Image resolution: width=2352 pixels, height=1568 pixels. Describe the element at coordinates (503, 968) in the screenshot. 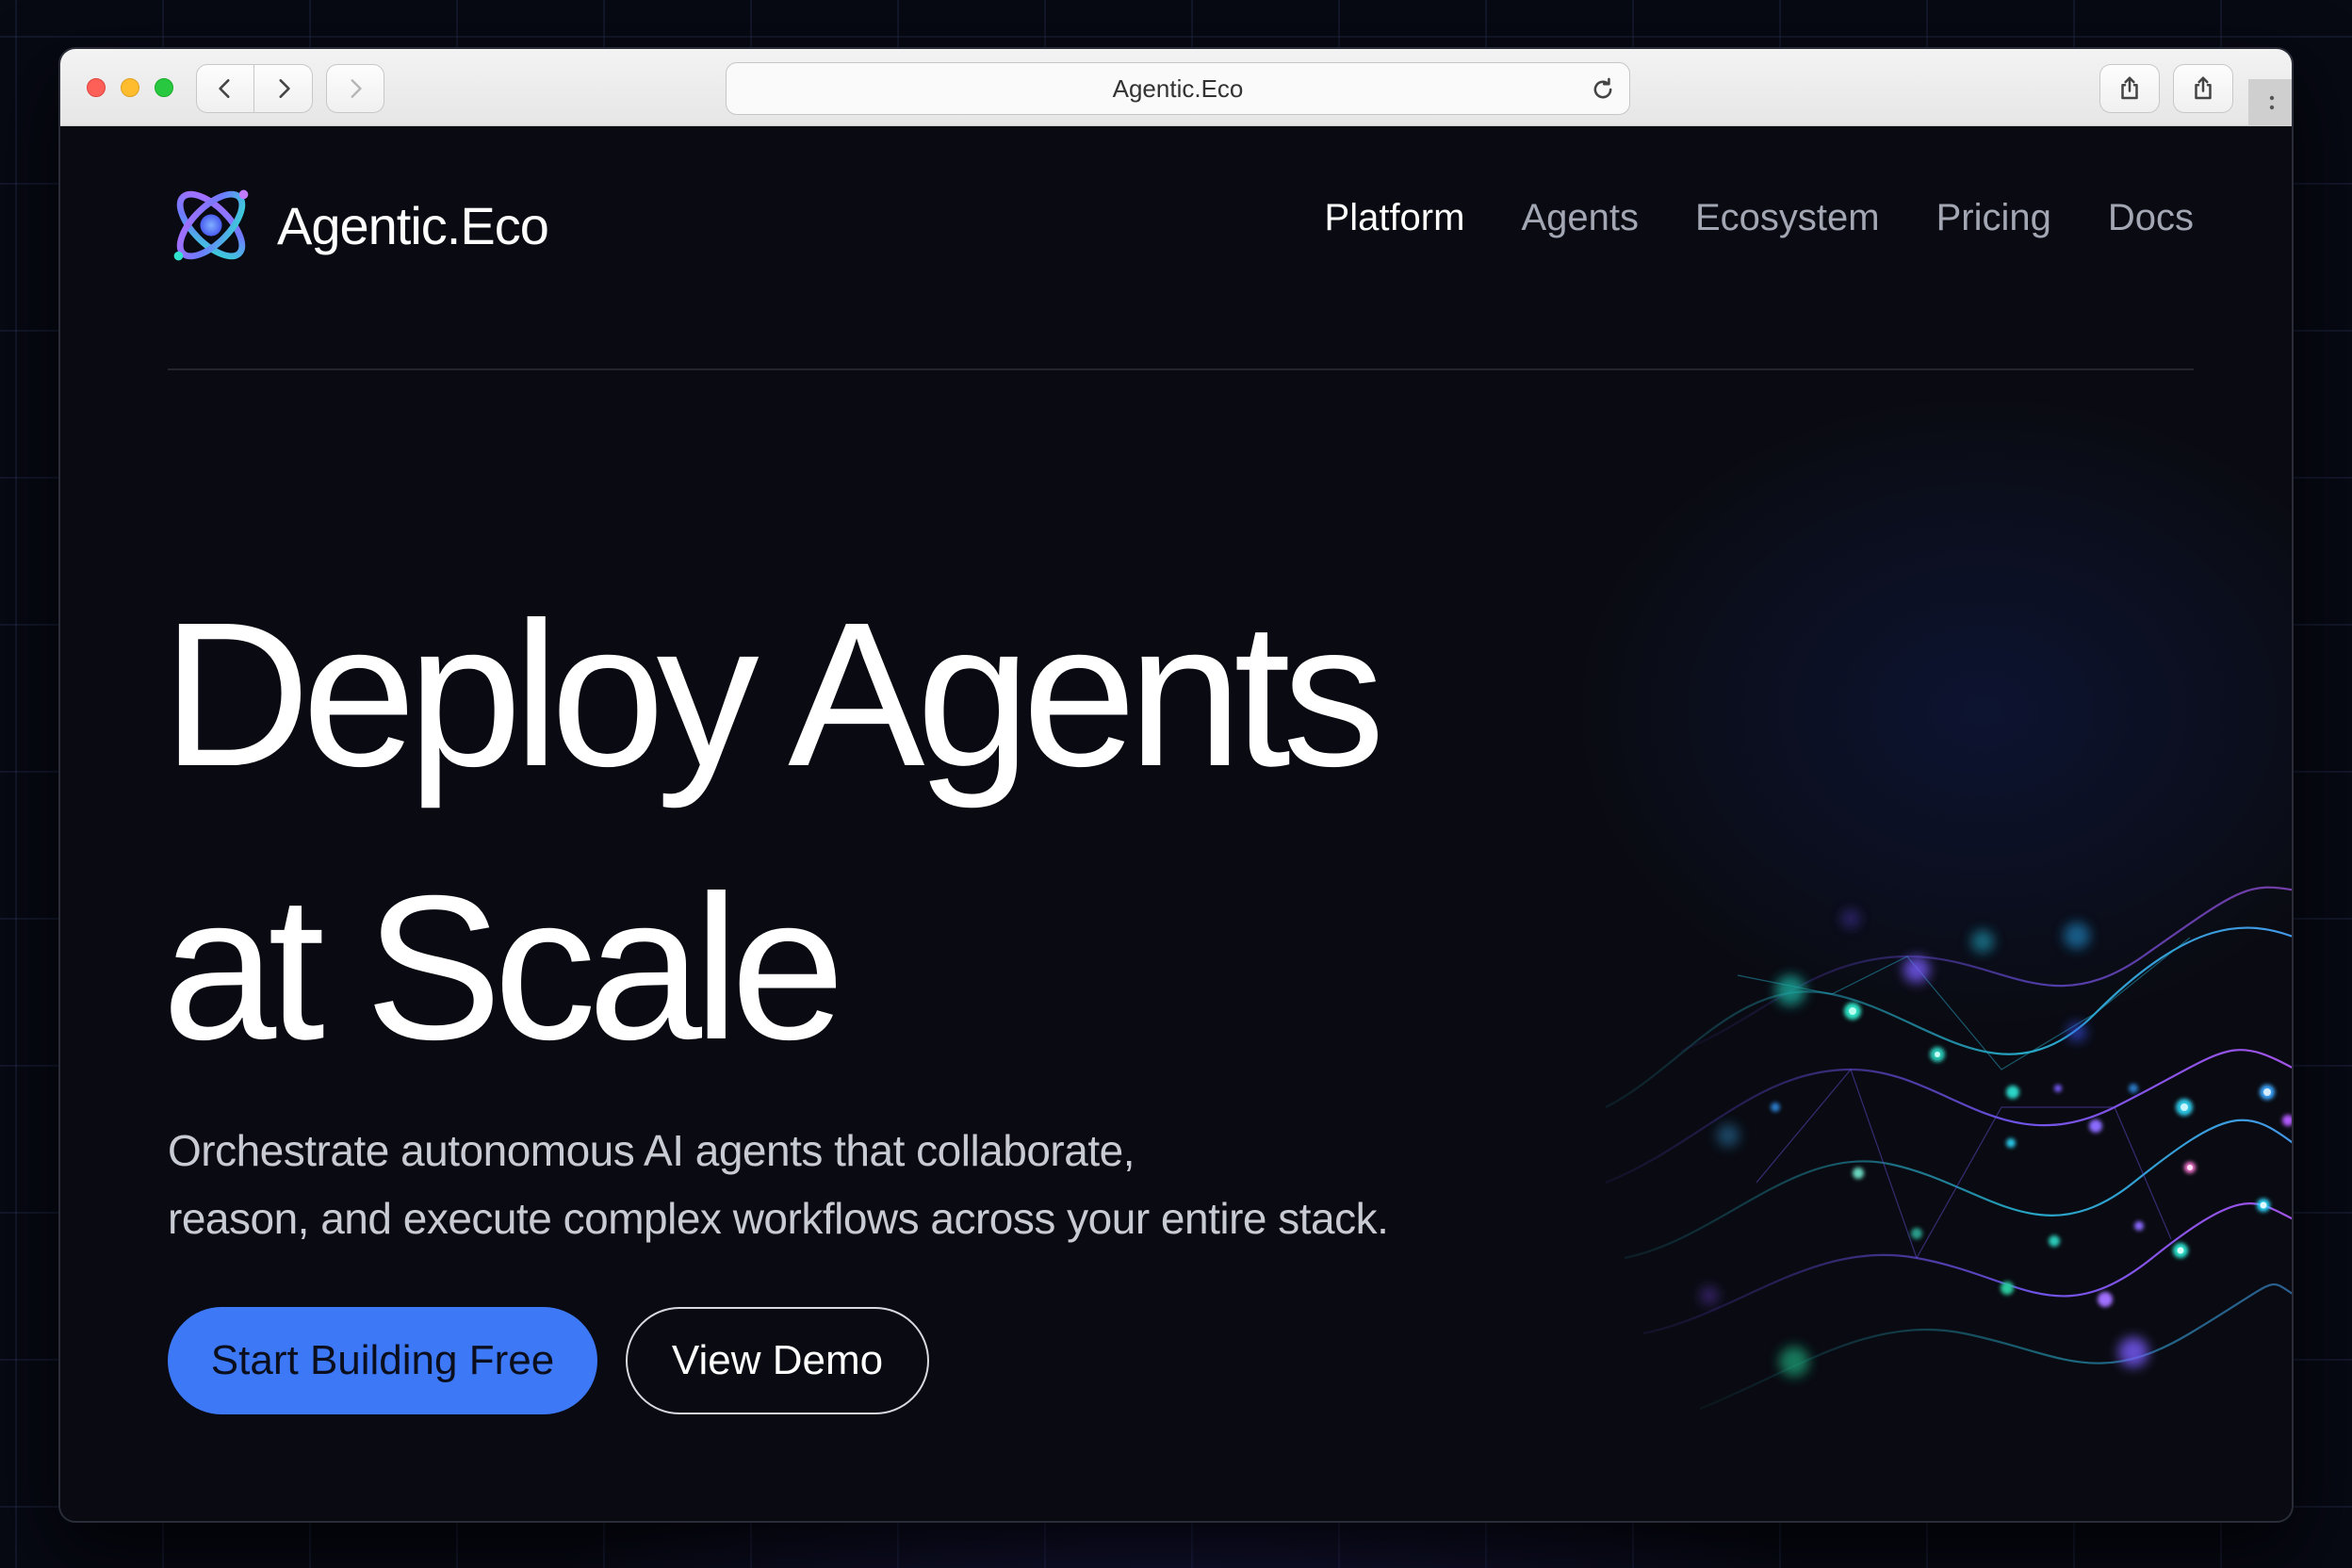

I see `hero-title-line-2: at Scale` at that location.